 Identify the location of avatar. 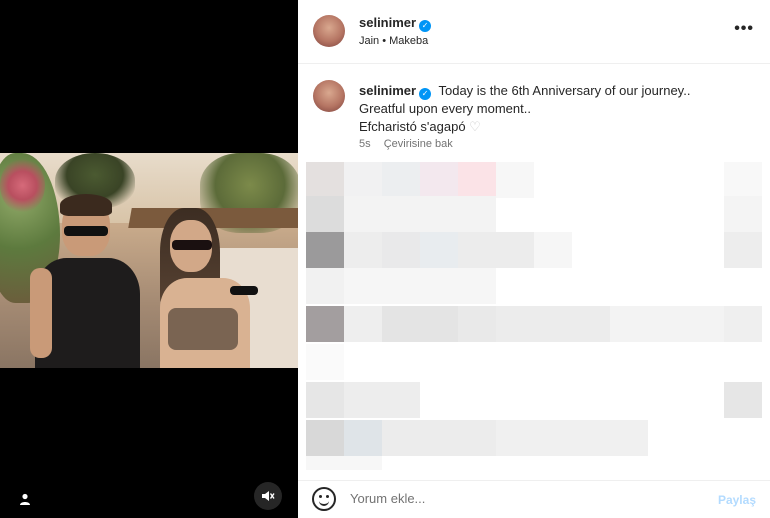
(329, 31).